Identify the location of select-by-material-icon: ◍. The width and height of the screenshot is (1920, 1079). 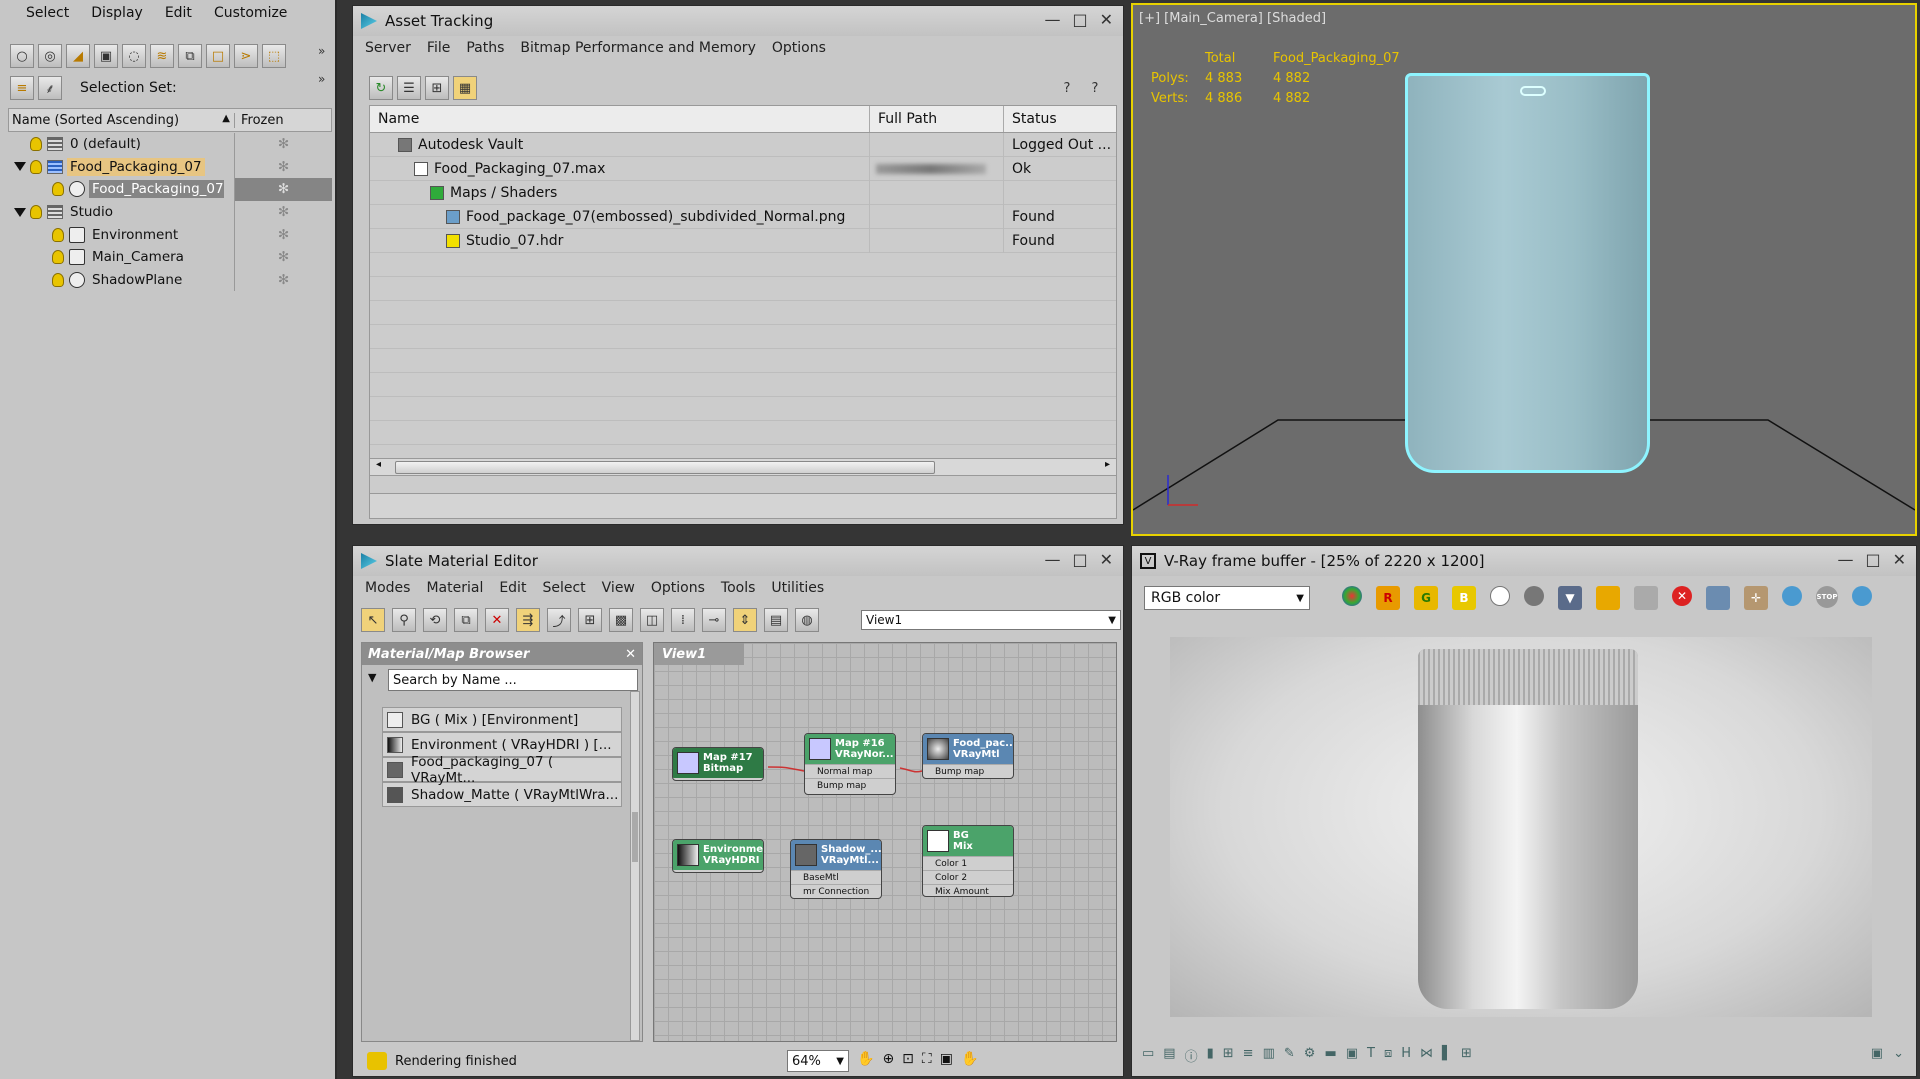
(807, 620).